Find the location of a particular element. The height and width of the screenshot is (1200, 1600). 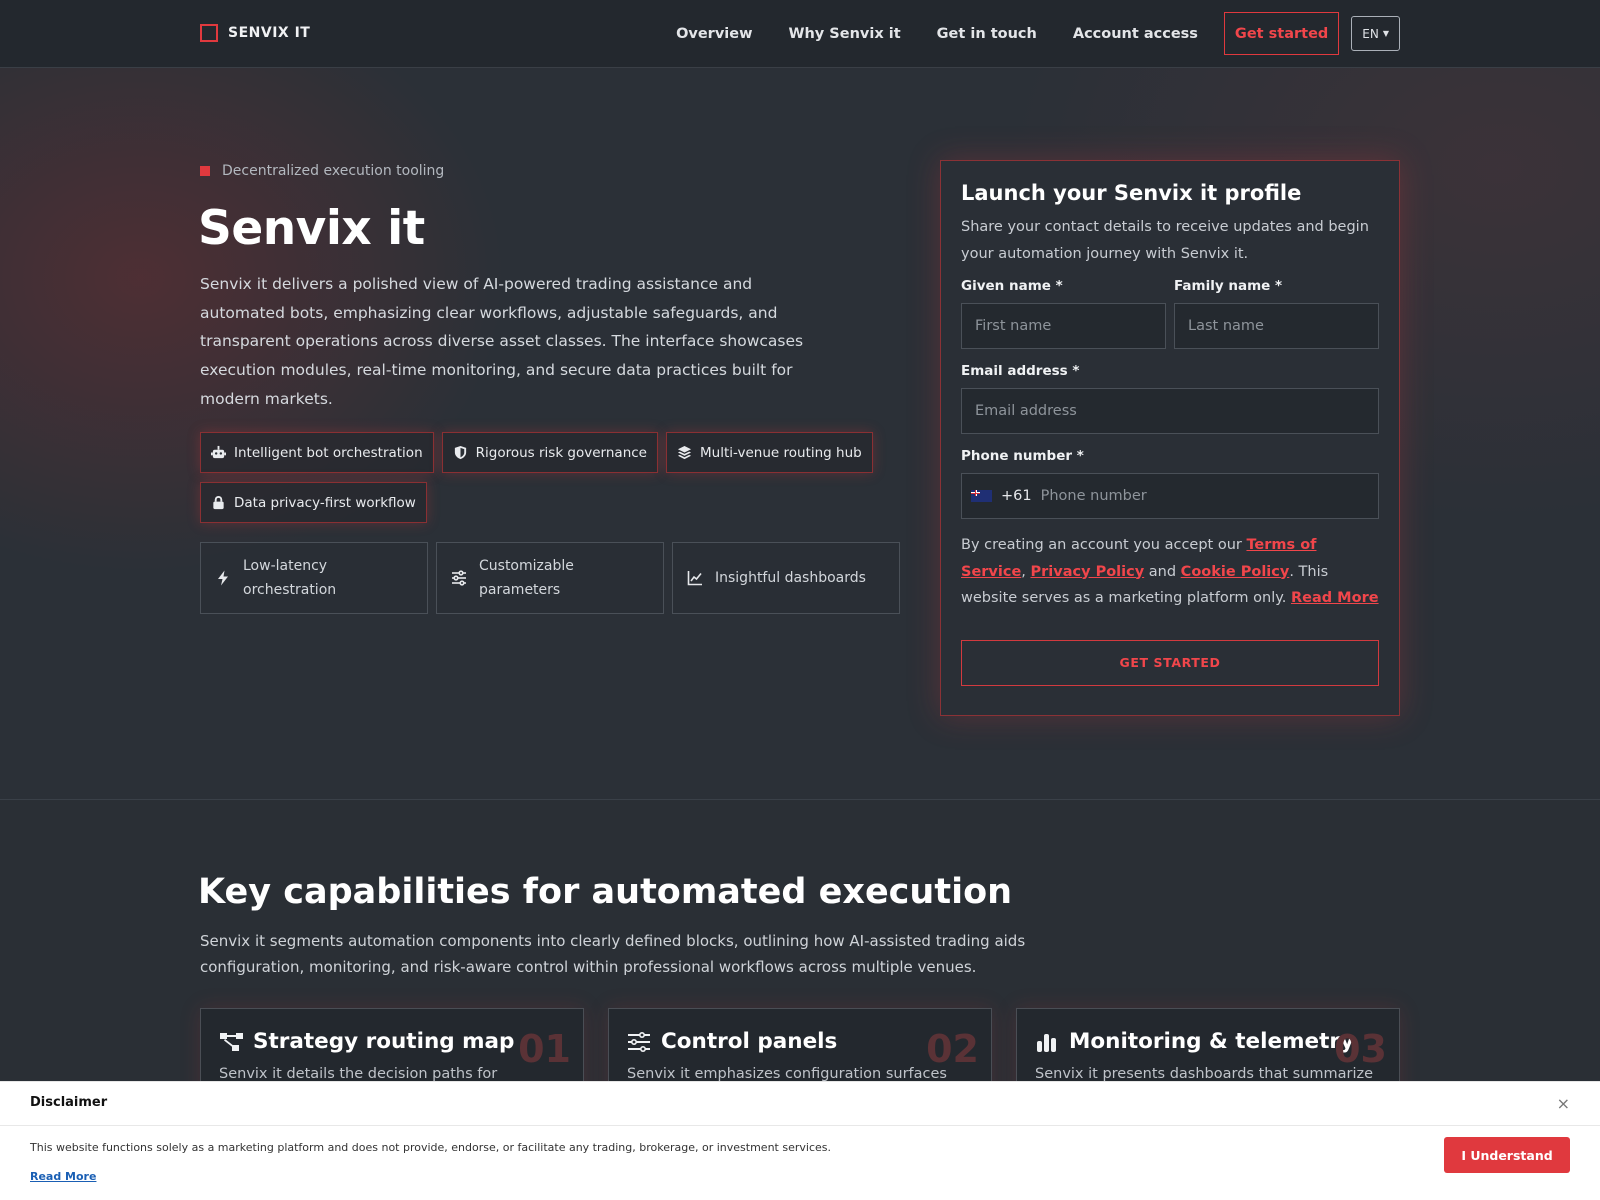

feature-dashboards: Insightful dashboards is located at coordinates (786, 578).